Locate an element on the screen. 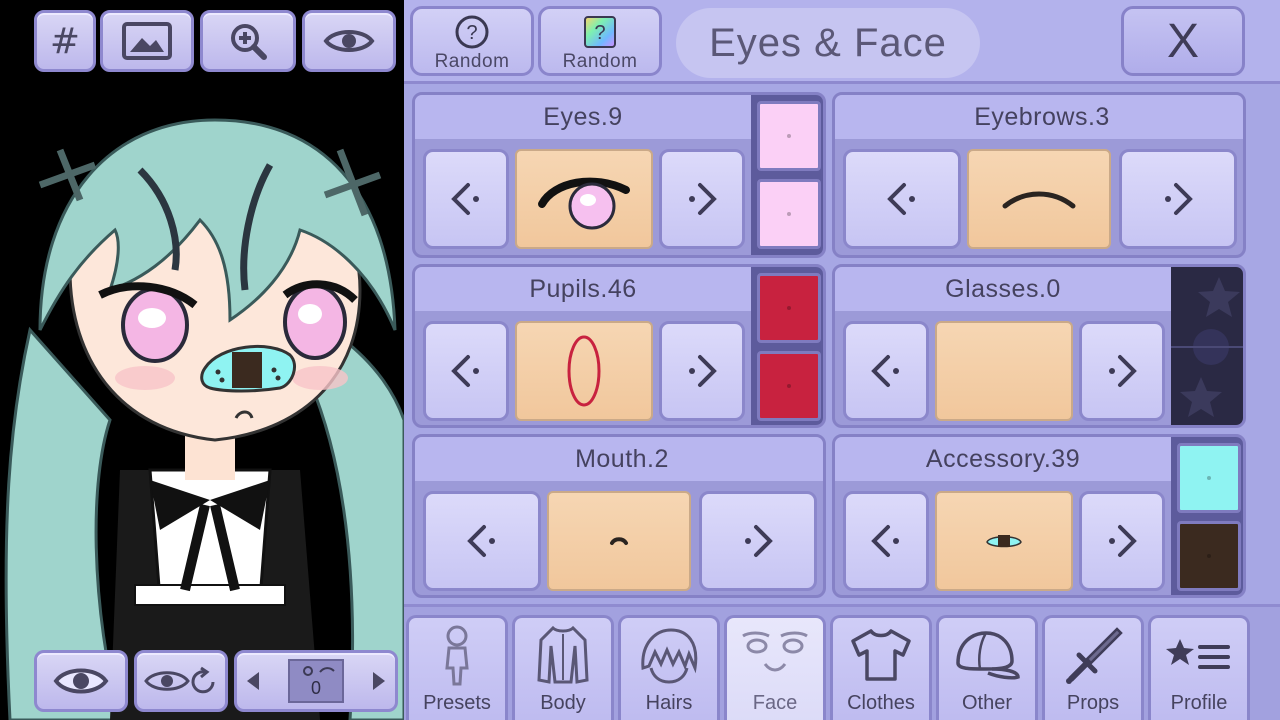 This screenshot has height=720, width=1280. prev-pupils-button is located at coordinates (466, 371).